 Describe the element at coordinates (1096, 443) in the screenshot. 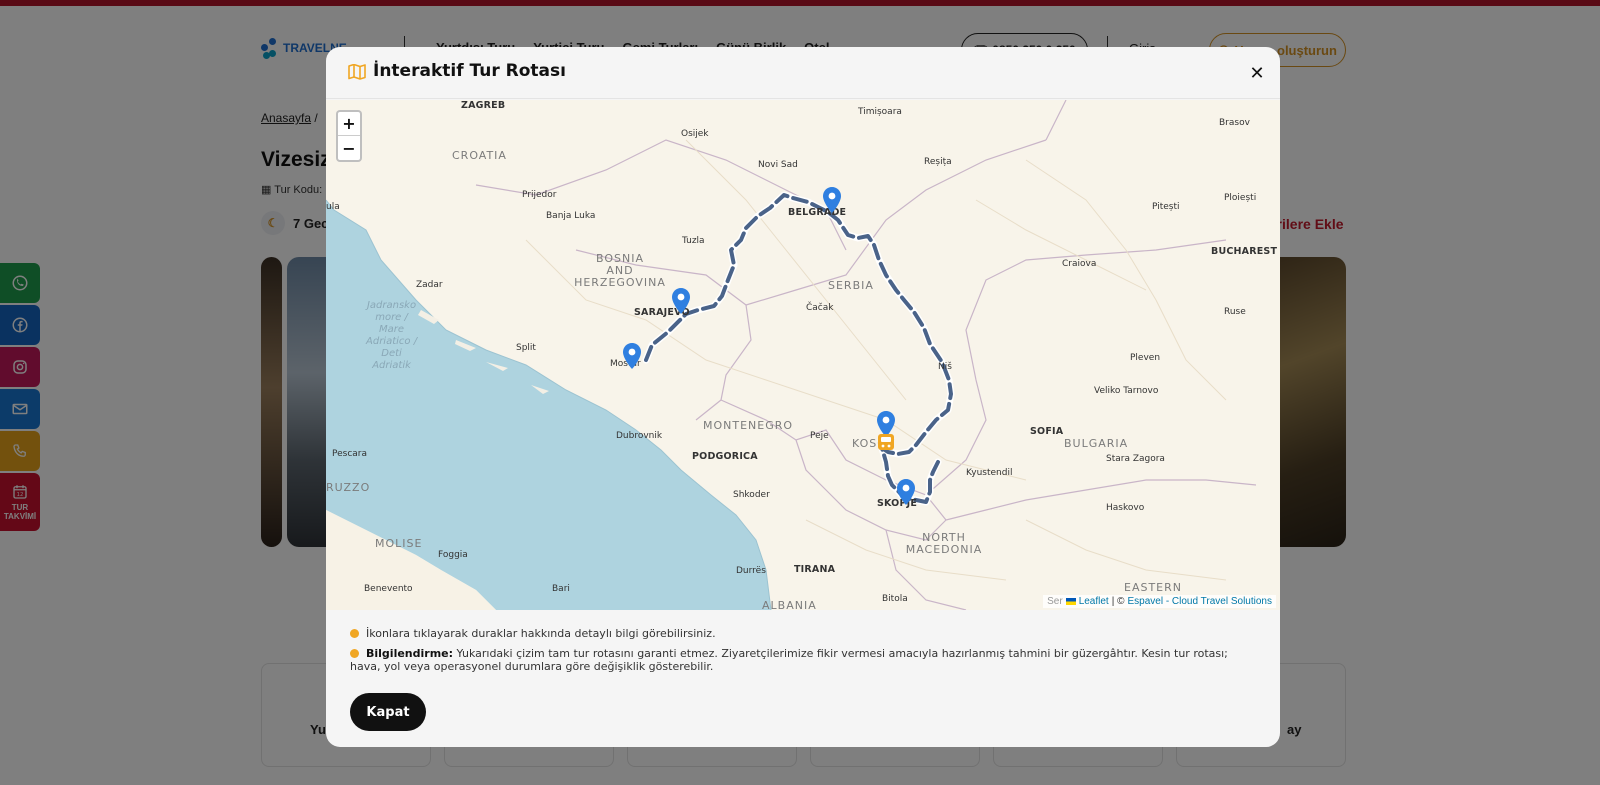

I see `country-label: BULGARIA` at that location.